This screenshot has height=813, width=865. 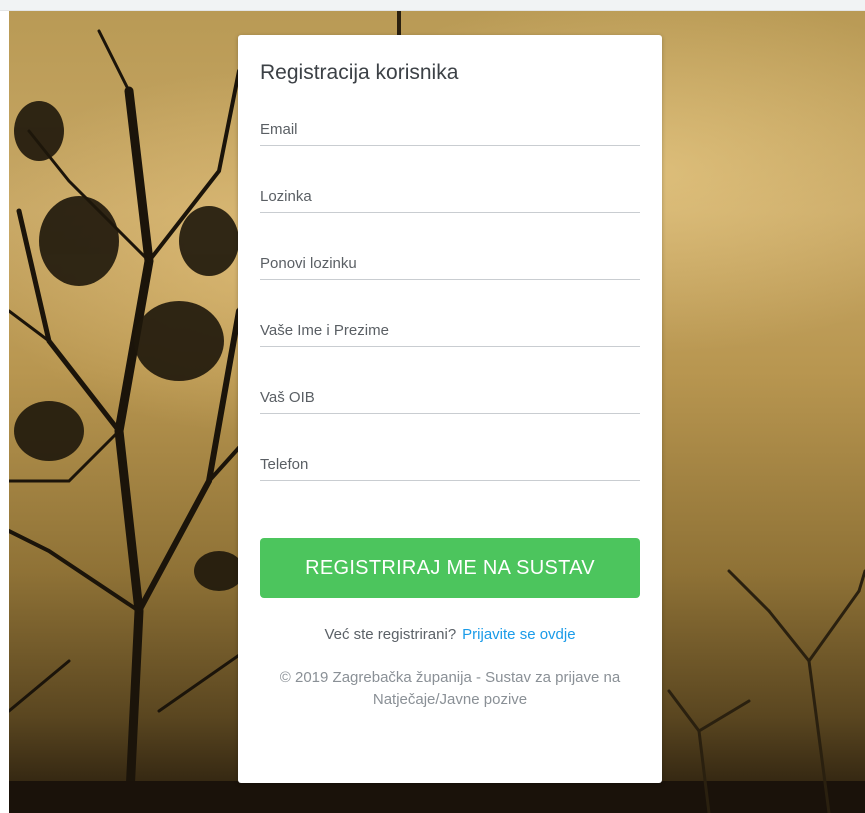 I want to click on repeat-password-field-wrapper, so click(x=450, y=264).